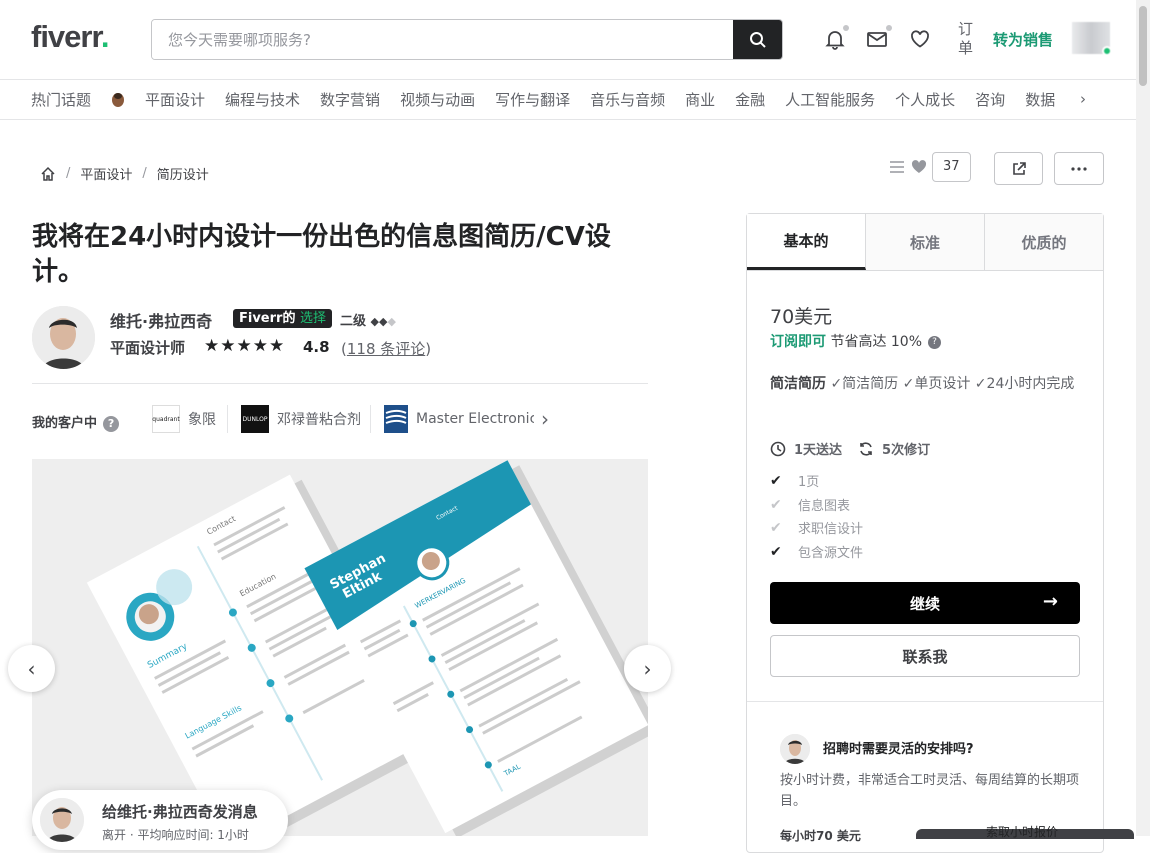 The image size is (1150, 853). I want to click on heart-icon, so click(920, 39).